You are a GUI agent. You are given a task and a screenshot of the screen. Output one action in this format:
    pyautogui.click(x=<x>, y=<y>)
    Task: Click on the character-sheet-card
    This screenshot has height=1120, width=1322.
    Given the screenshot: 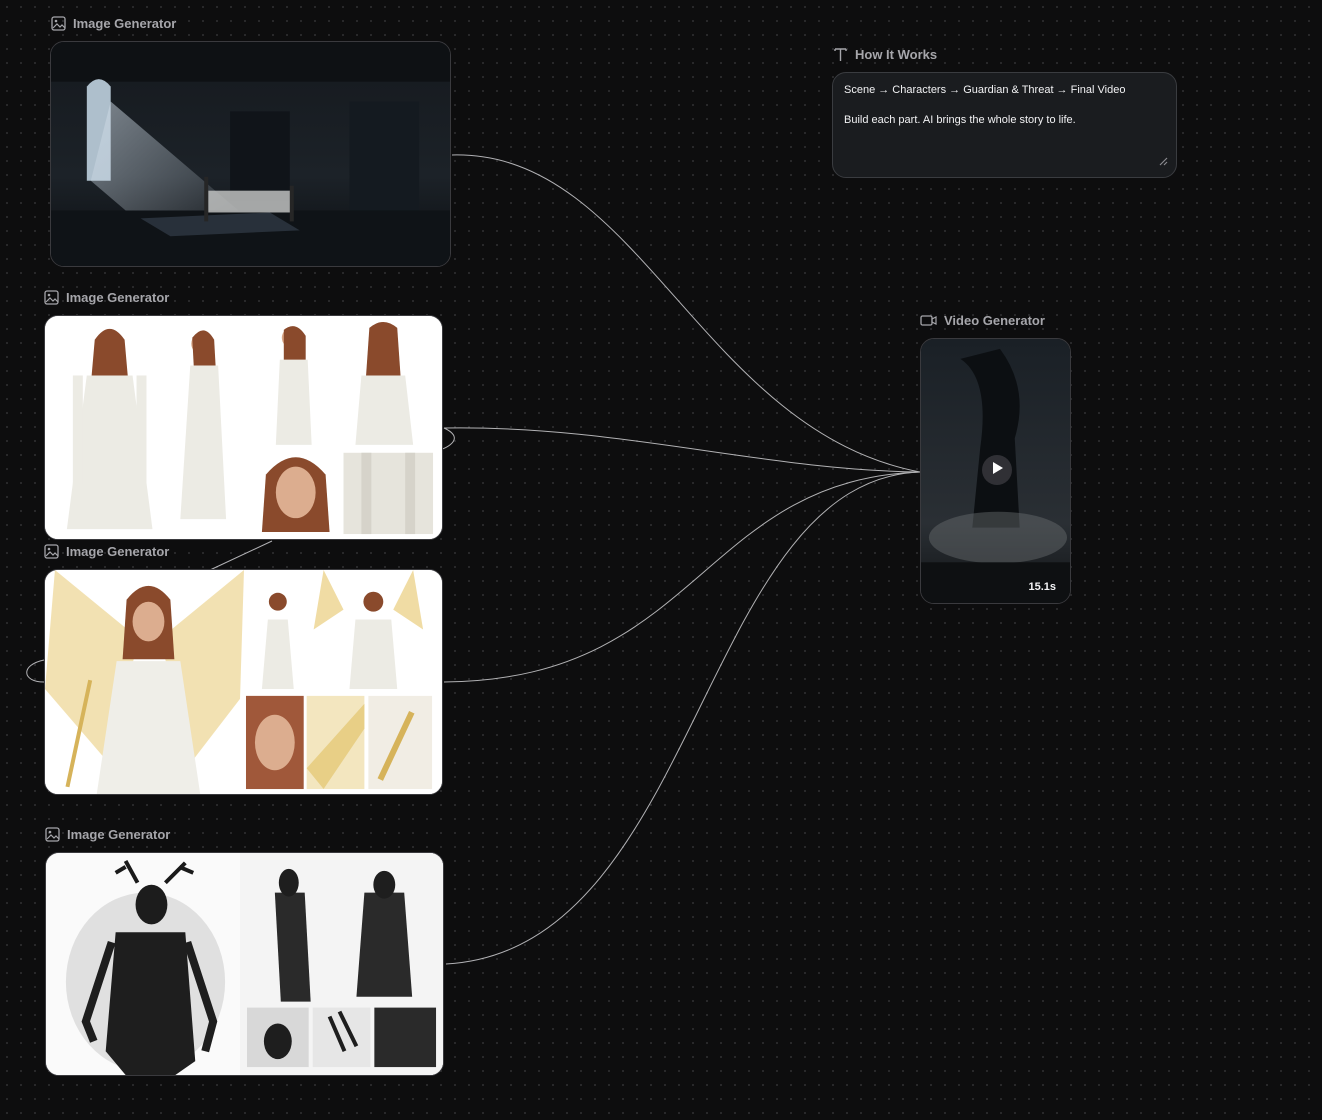 What is the action you would take?
    pyautogui.click(x=243, y=427)
    